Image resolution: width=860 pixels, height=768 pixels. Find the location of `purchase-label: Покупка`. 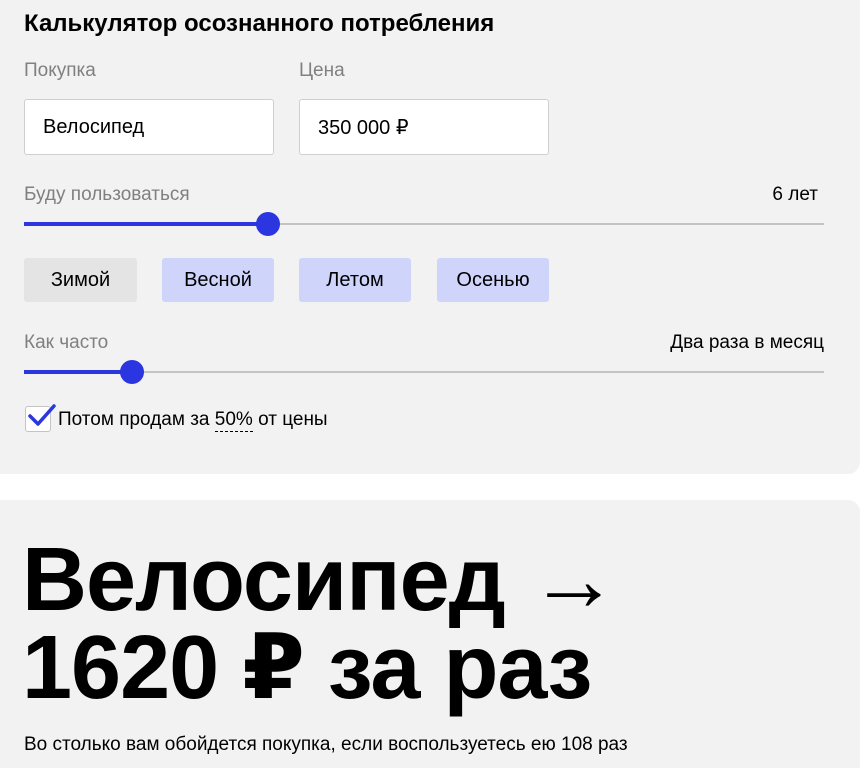

purchase-label: Покупка is located at coordinates (60, 70).